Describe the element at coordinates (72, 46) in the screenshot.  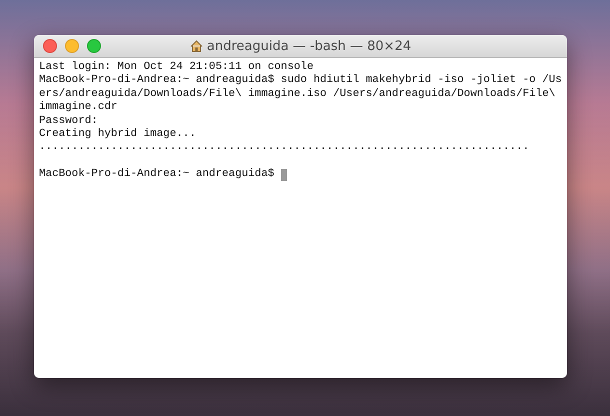
I see `minimize-button` at that location.